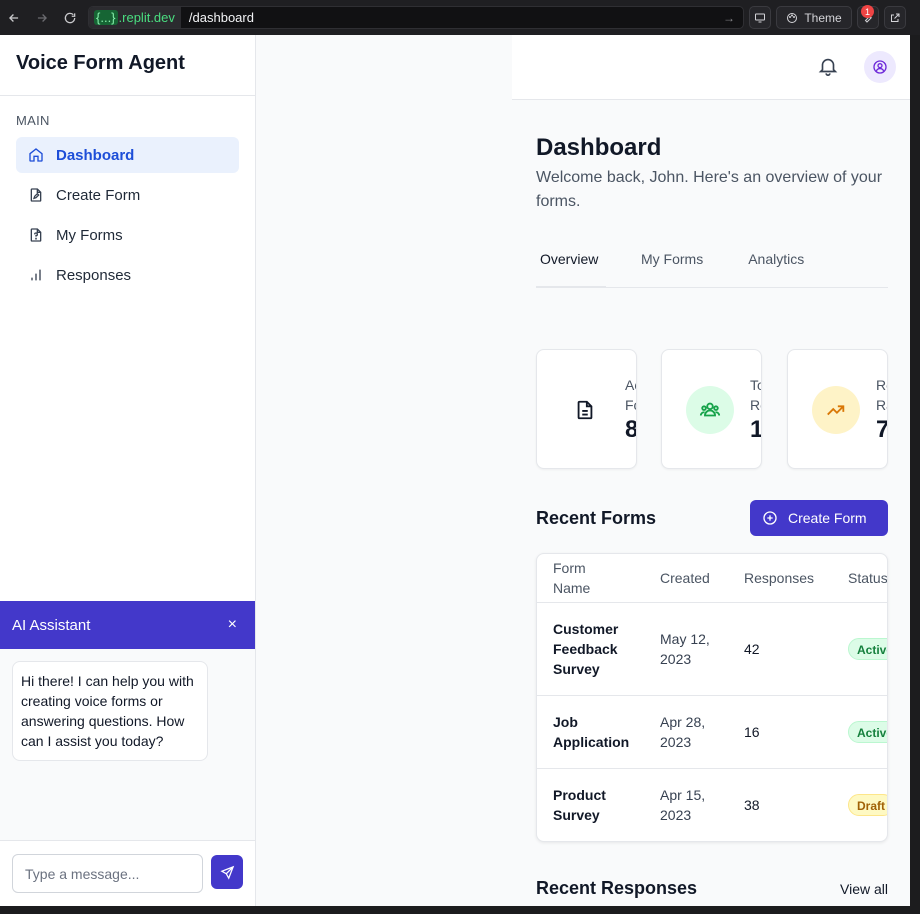 The image size is (920, 914). Describe the element at coordinates (36, 195) in the screenshot. I see `file-edit-icon` at that location.